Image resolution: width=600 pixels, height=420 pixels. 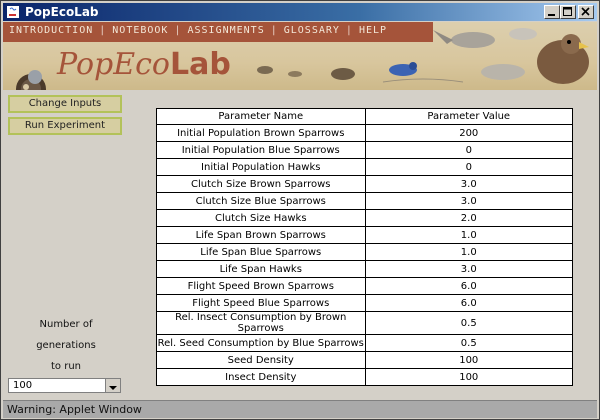 I want to click on table-row: Initial Population Brown Sparrows 200, so click(x=365, y=133).